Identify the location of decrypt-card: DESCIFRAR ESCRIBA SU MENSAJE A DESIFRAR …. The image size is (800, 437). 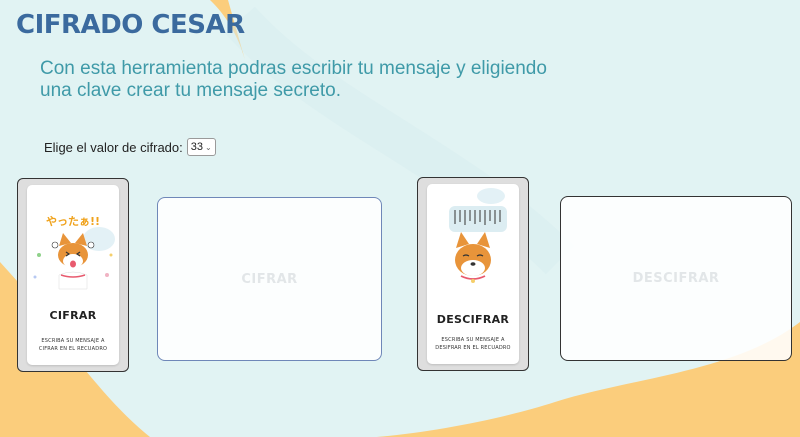
(473, 274).